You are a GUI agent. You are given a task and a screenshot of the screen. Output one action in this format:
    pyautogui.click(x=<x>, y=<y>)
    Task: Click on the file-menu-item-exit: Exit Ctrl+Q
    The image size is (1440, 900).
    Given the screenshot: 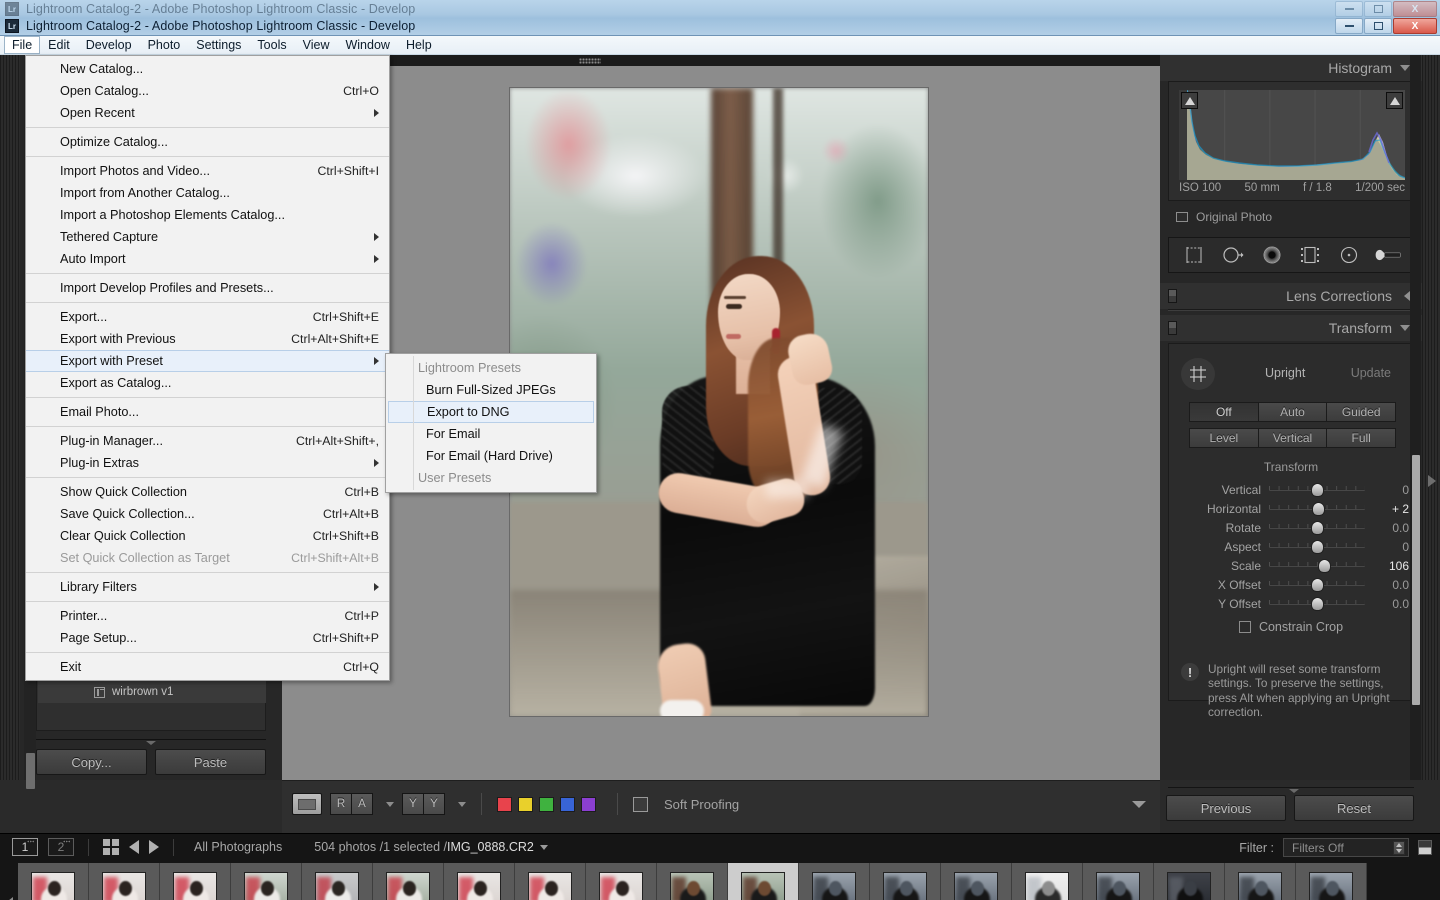 What is the action you would take?
    pyautogui.click(x=207, y=667)
    